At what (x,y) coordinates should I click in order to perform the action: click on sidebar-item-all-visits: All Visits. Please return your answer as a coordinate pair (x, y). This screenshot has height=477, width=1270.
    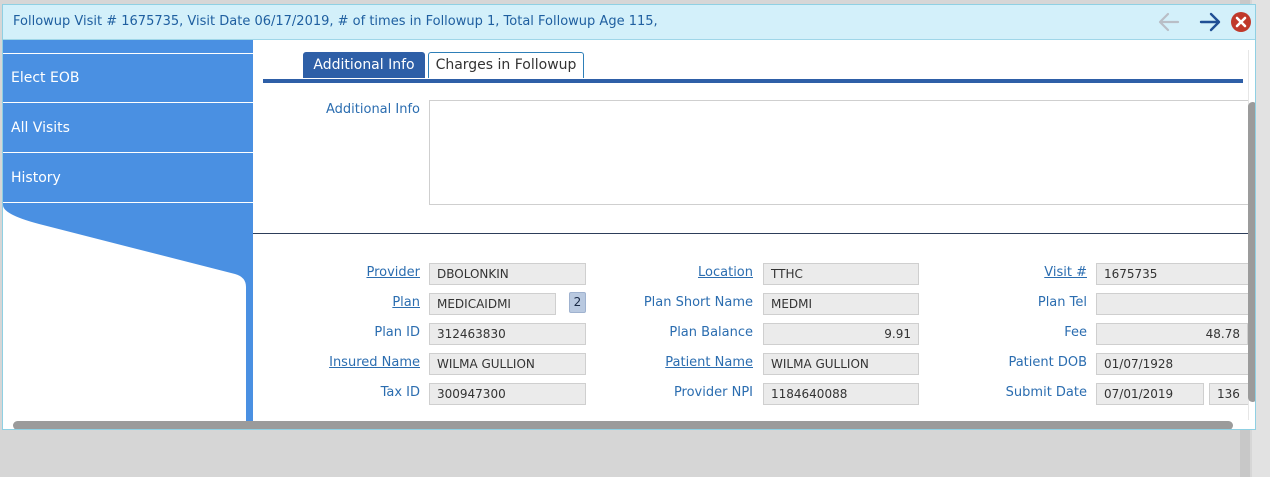
    Looking at the image, I should click on (128, 128).